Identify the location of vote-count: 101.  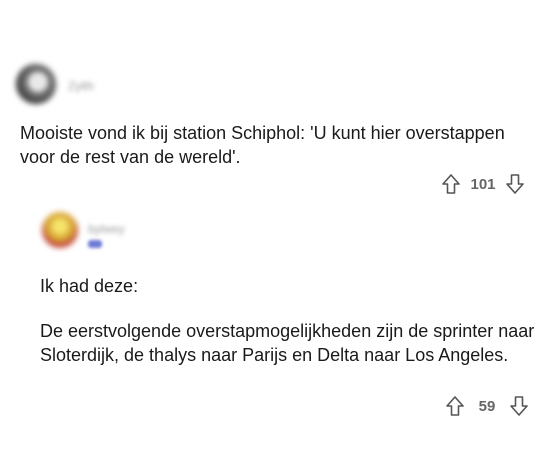
(483, 184).